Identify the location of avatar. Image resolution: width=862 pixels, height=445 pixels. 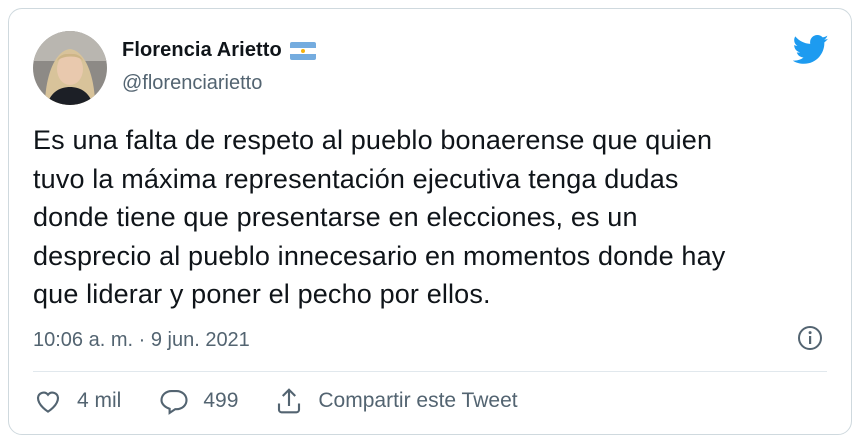
(70, 68).